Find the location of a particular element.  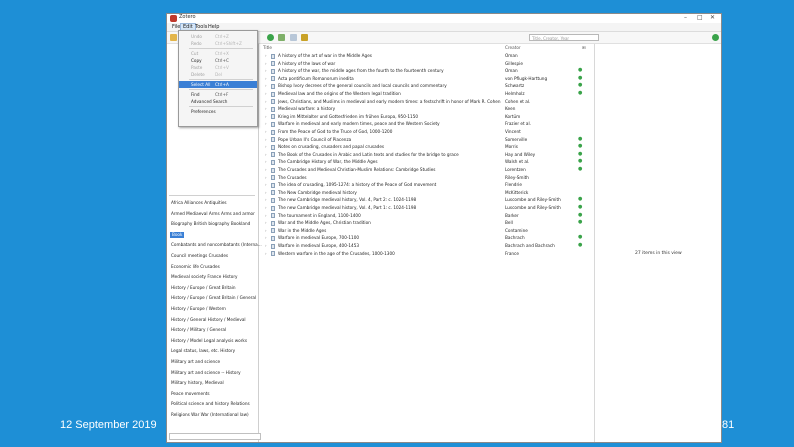

column-header-title: Title is located at coordinates (267, 47).